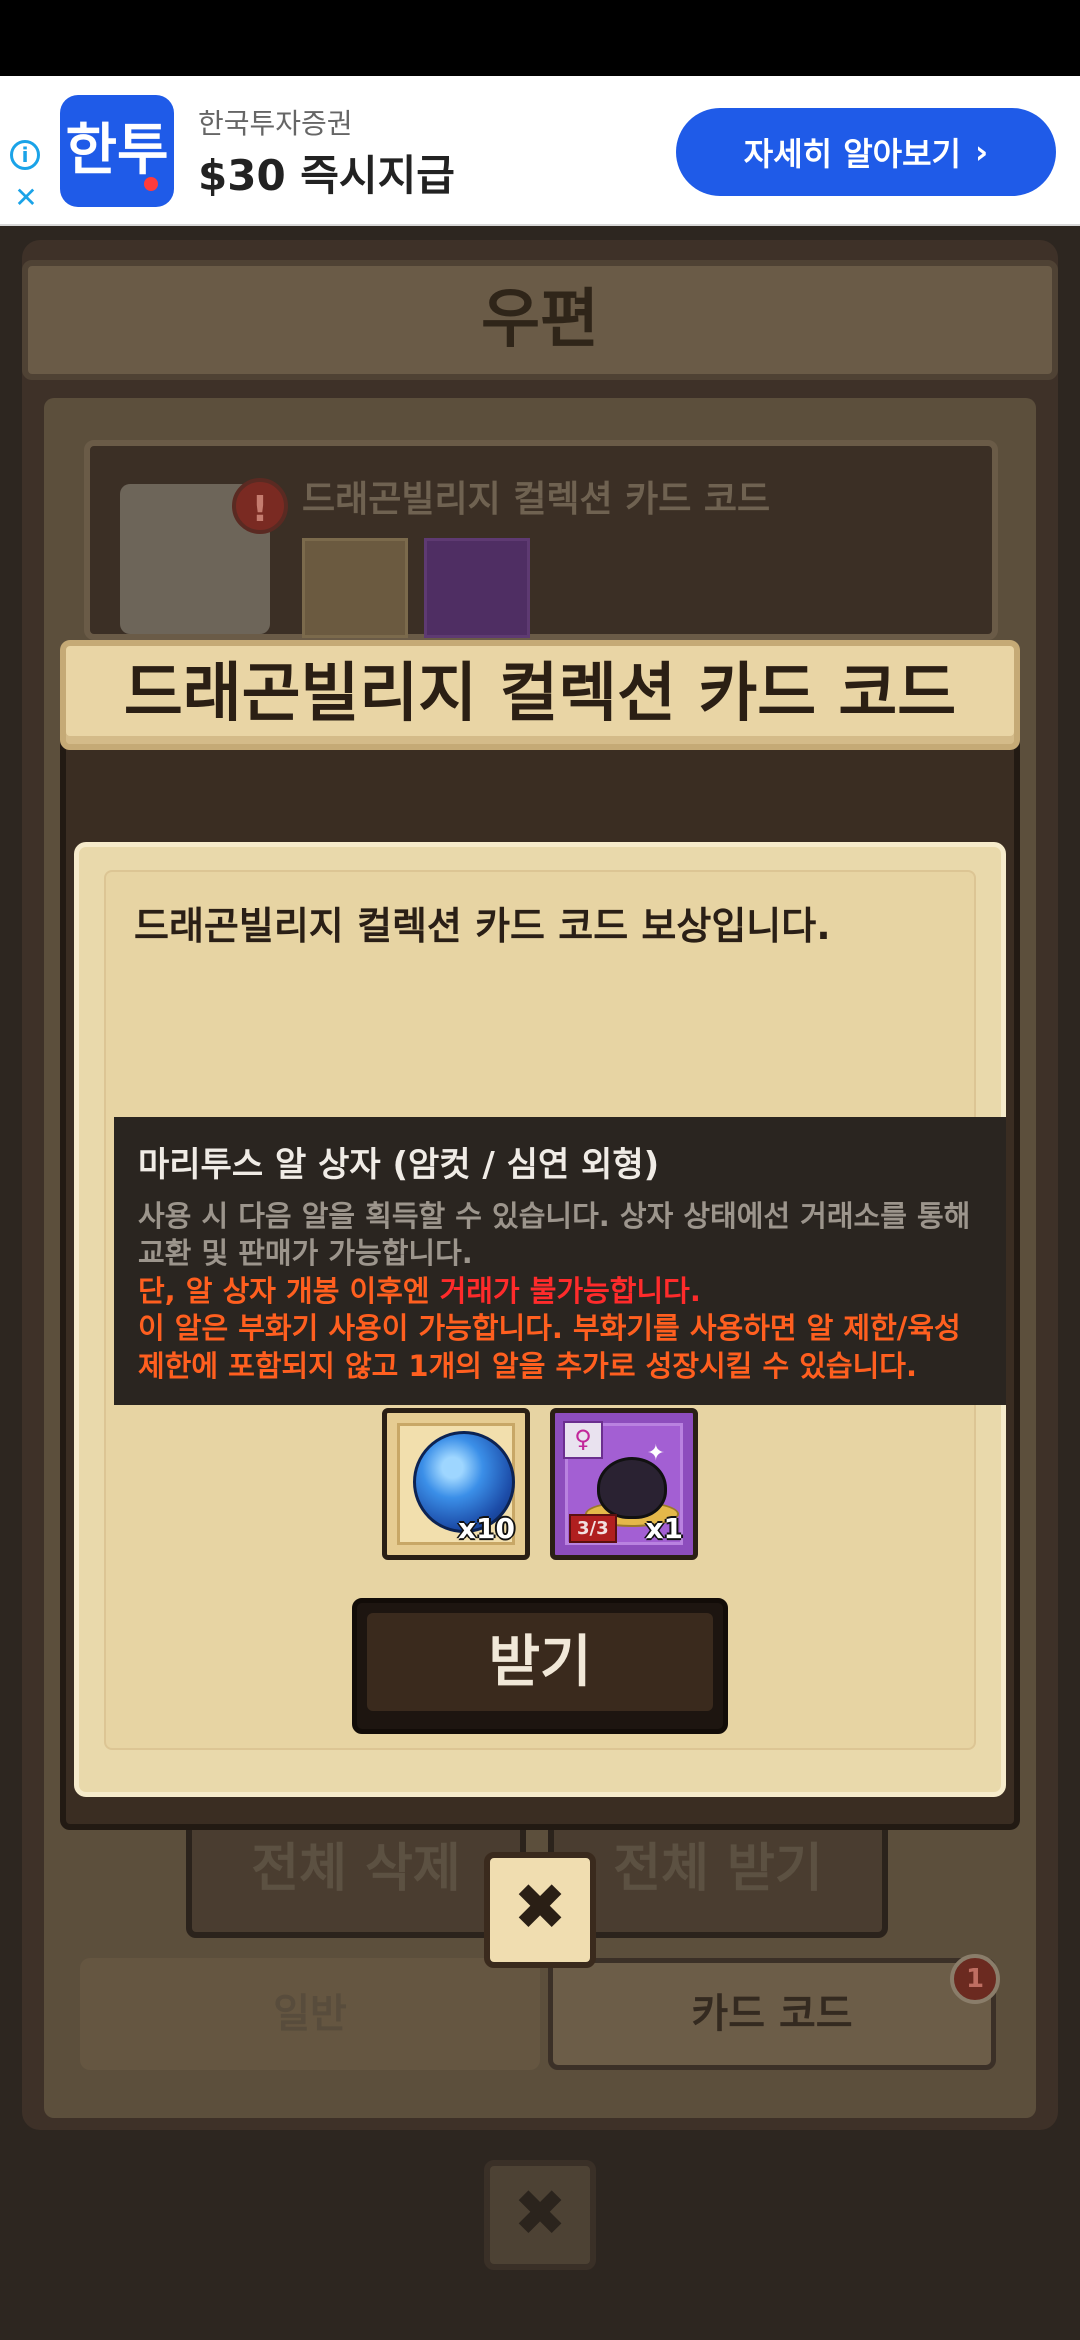  I want to click on mail-reward-thumb-orb, so click(355, 588).